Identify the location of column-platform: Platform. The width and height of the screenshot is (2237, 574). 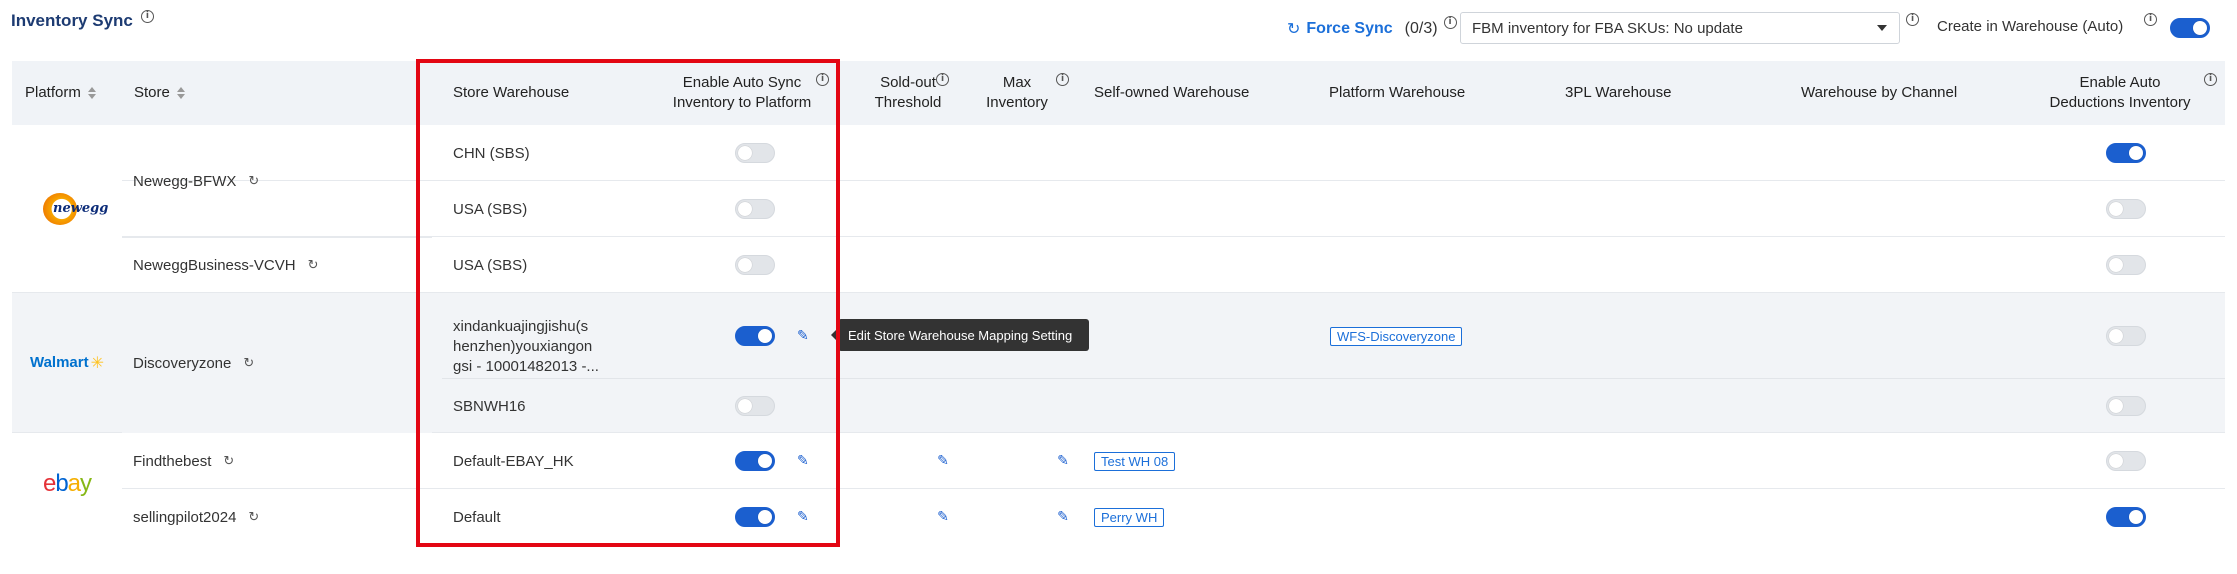
(60, 93).